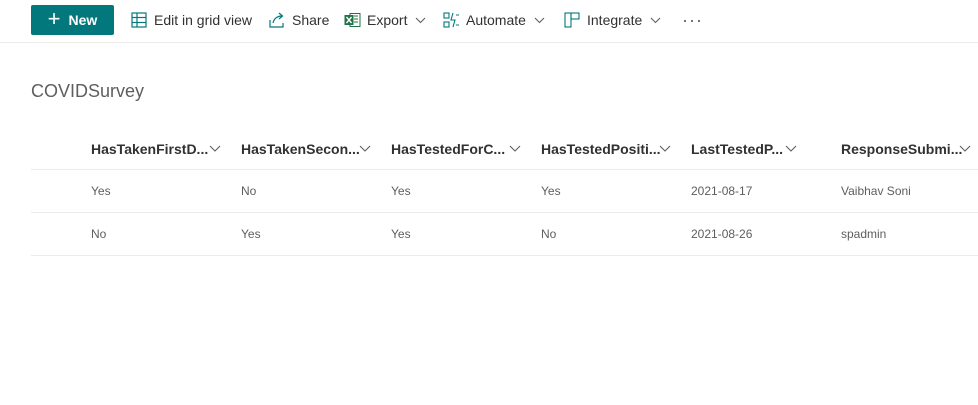  Describe the element at coordinates (139, 20) in the screenshot. I see `grid-icon` at that location.